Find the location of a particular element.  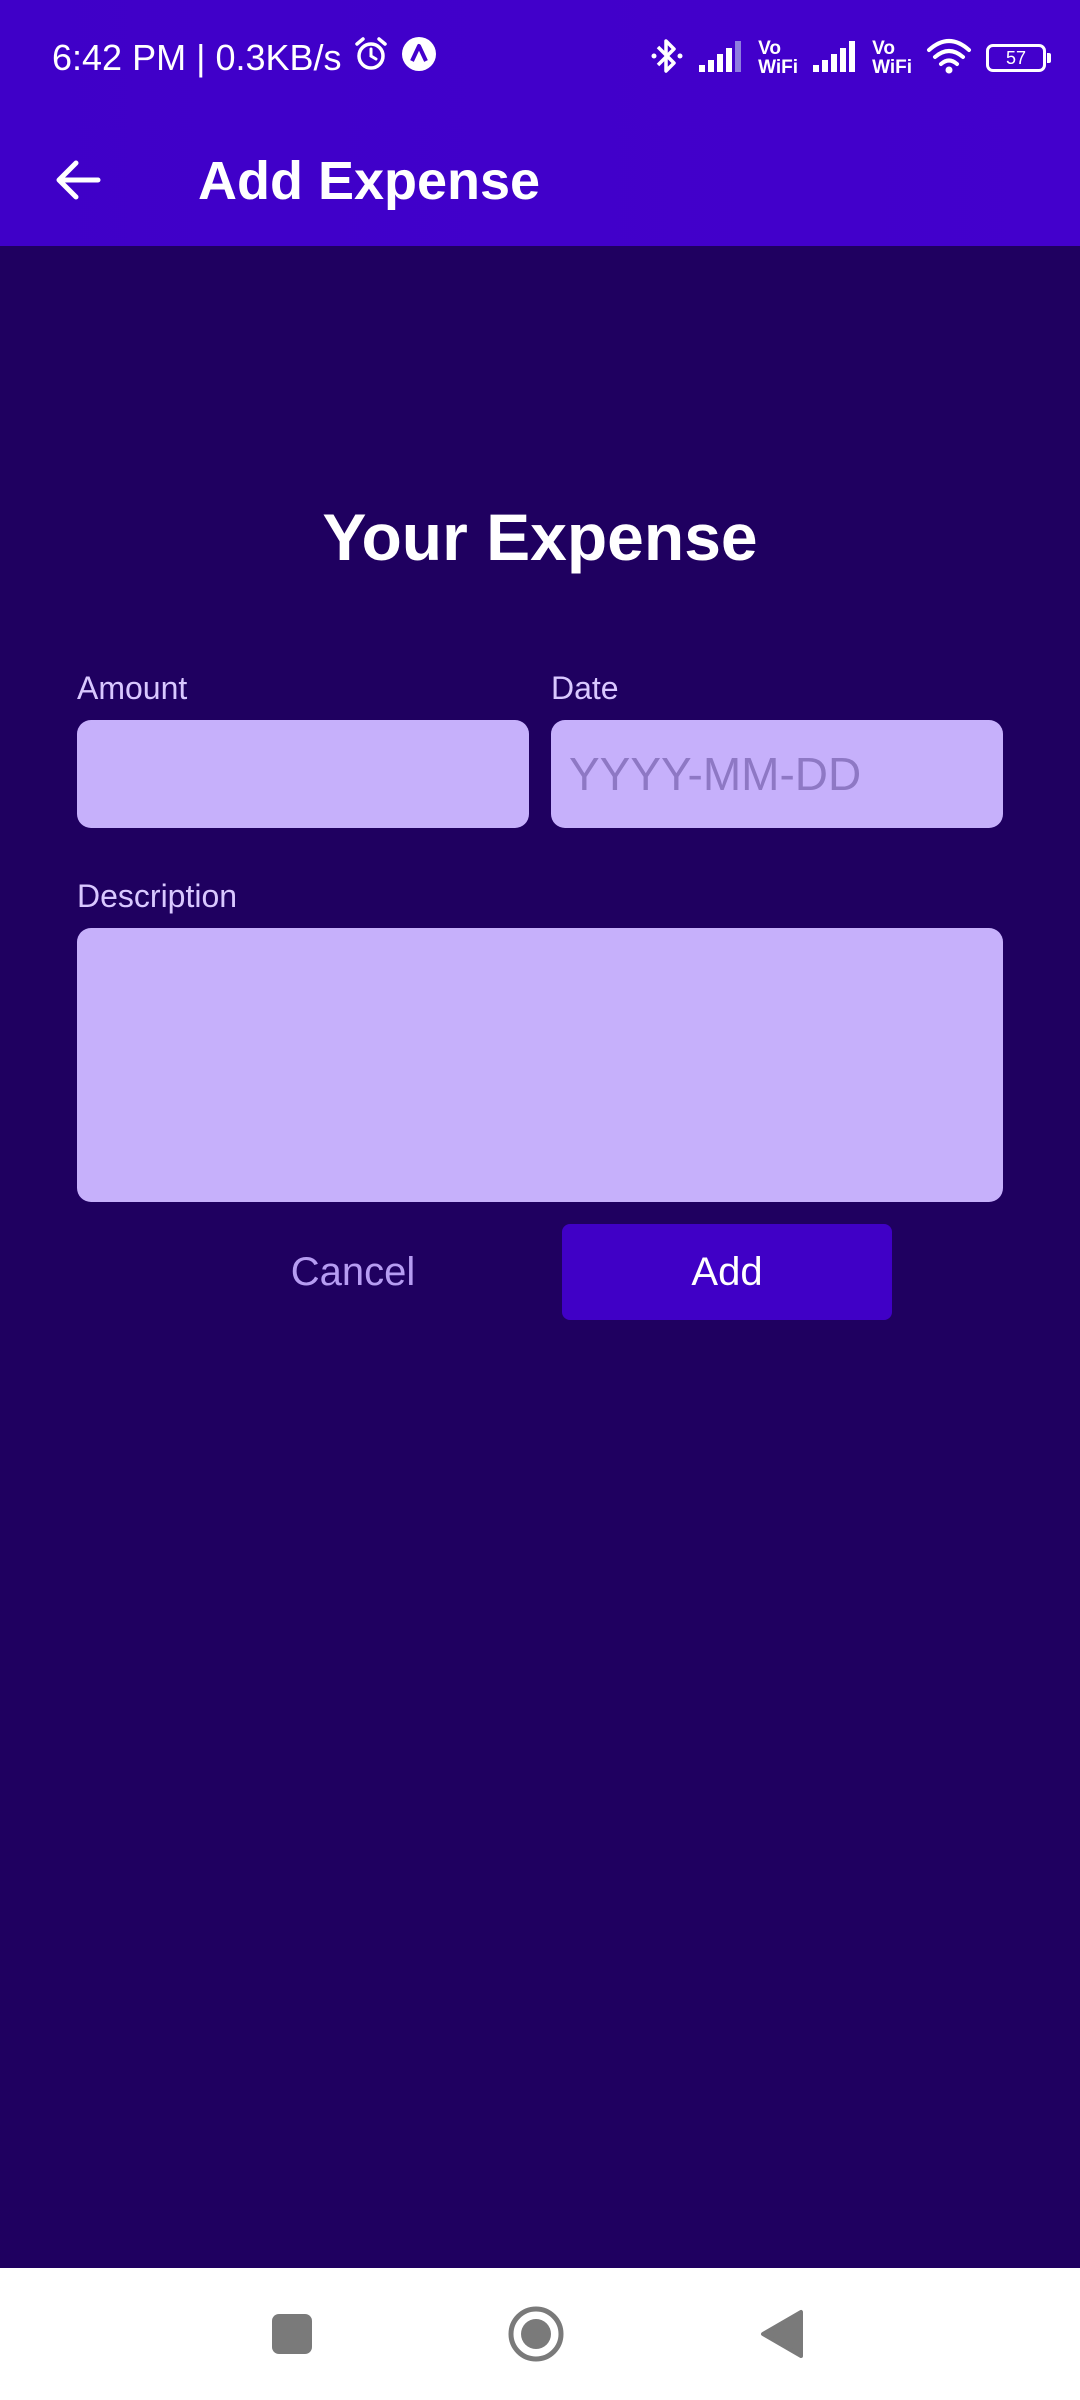

battery-level: 57 is located at coordinates (1016, 57).